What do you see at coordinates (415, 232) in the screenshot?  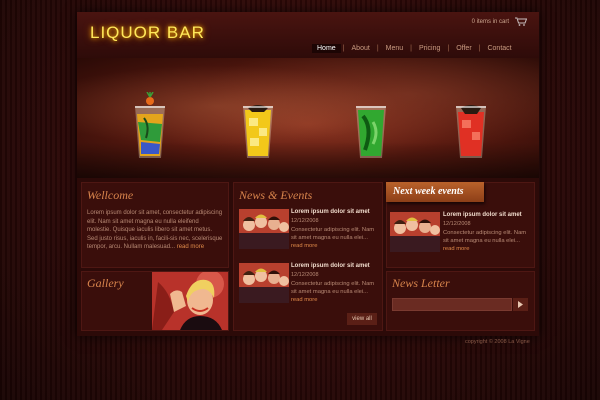 I see `event-thumbnail` at bounding box center [415, 232].